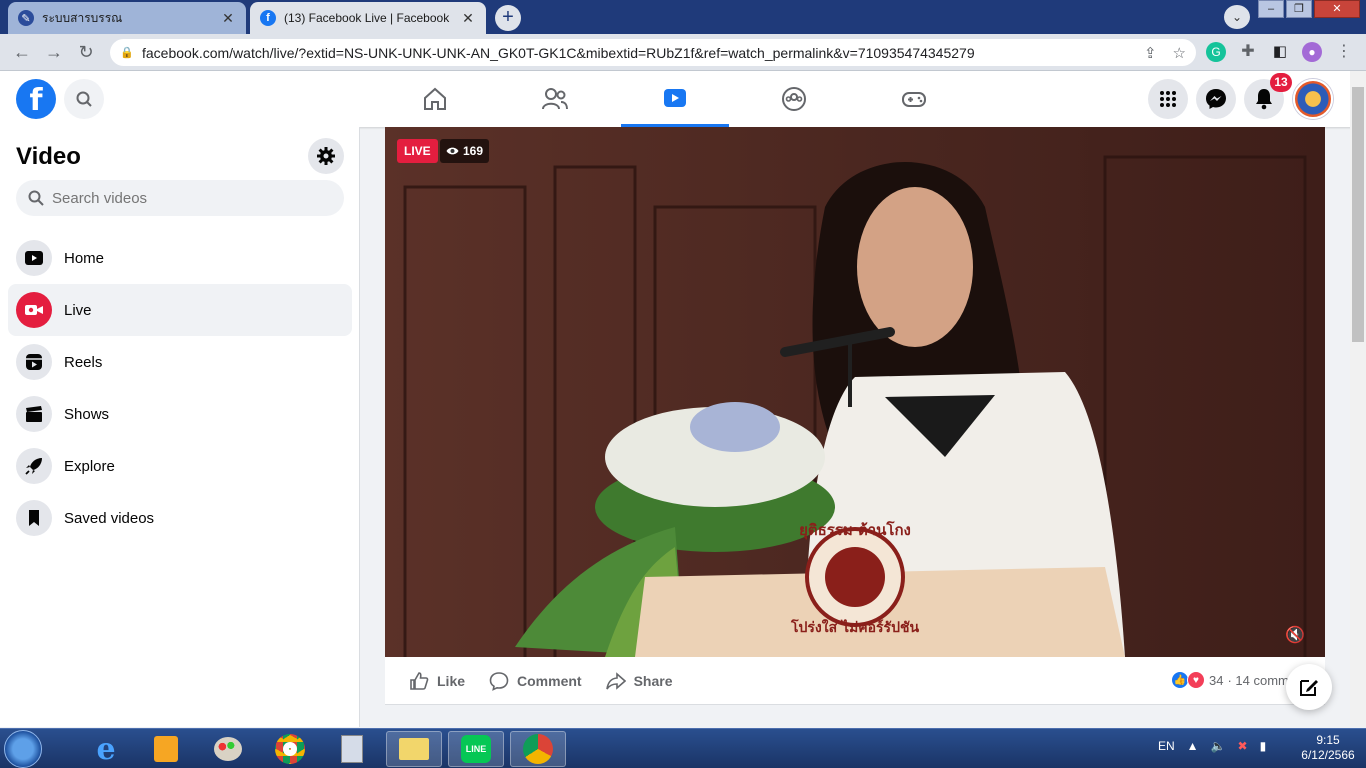 The width and height of the screenshot is (1366, 768). What do you see at coordinates (34, 362) in the screenshot?
I see `reels-icon` at bounding box center [34, 362].